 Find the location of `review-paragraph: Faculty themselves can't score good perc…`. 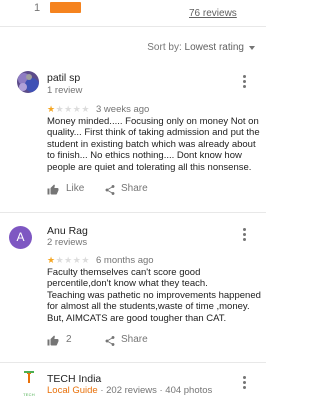

review-paragraph: Faculty themselves can't score good perc… is located at coordinates (127, 278).